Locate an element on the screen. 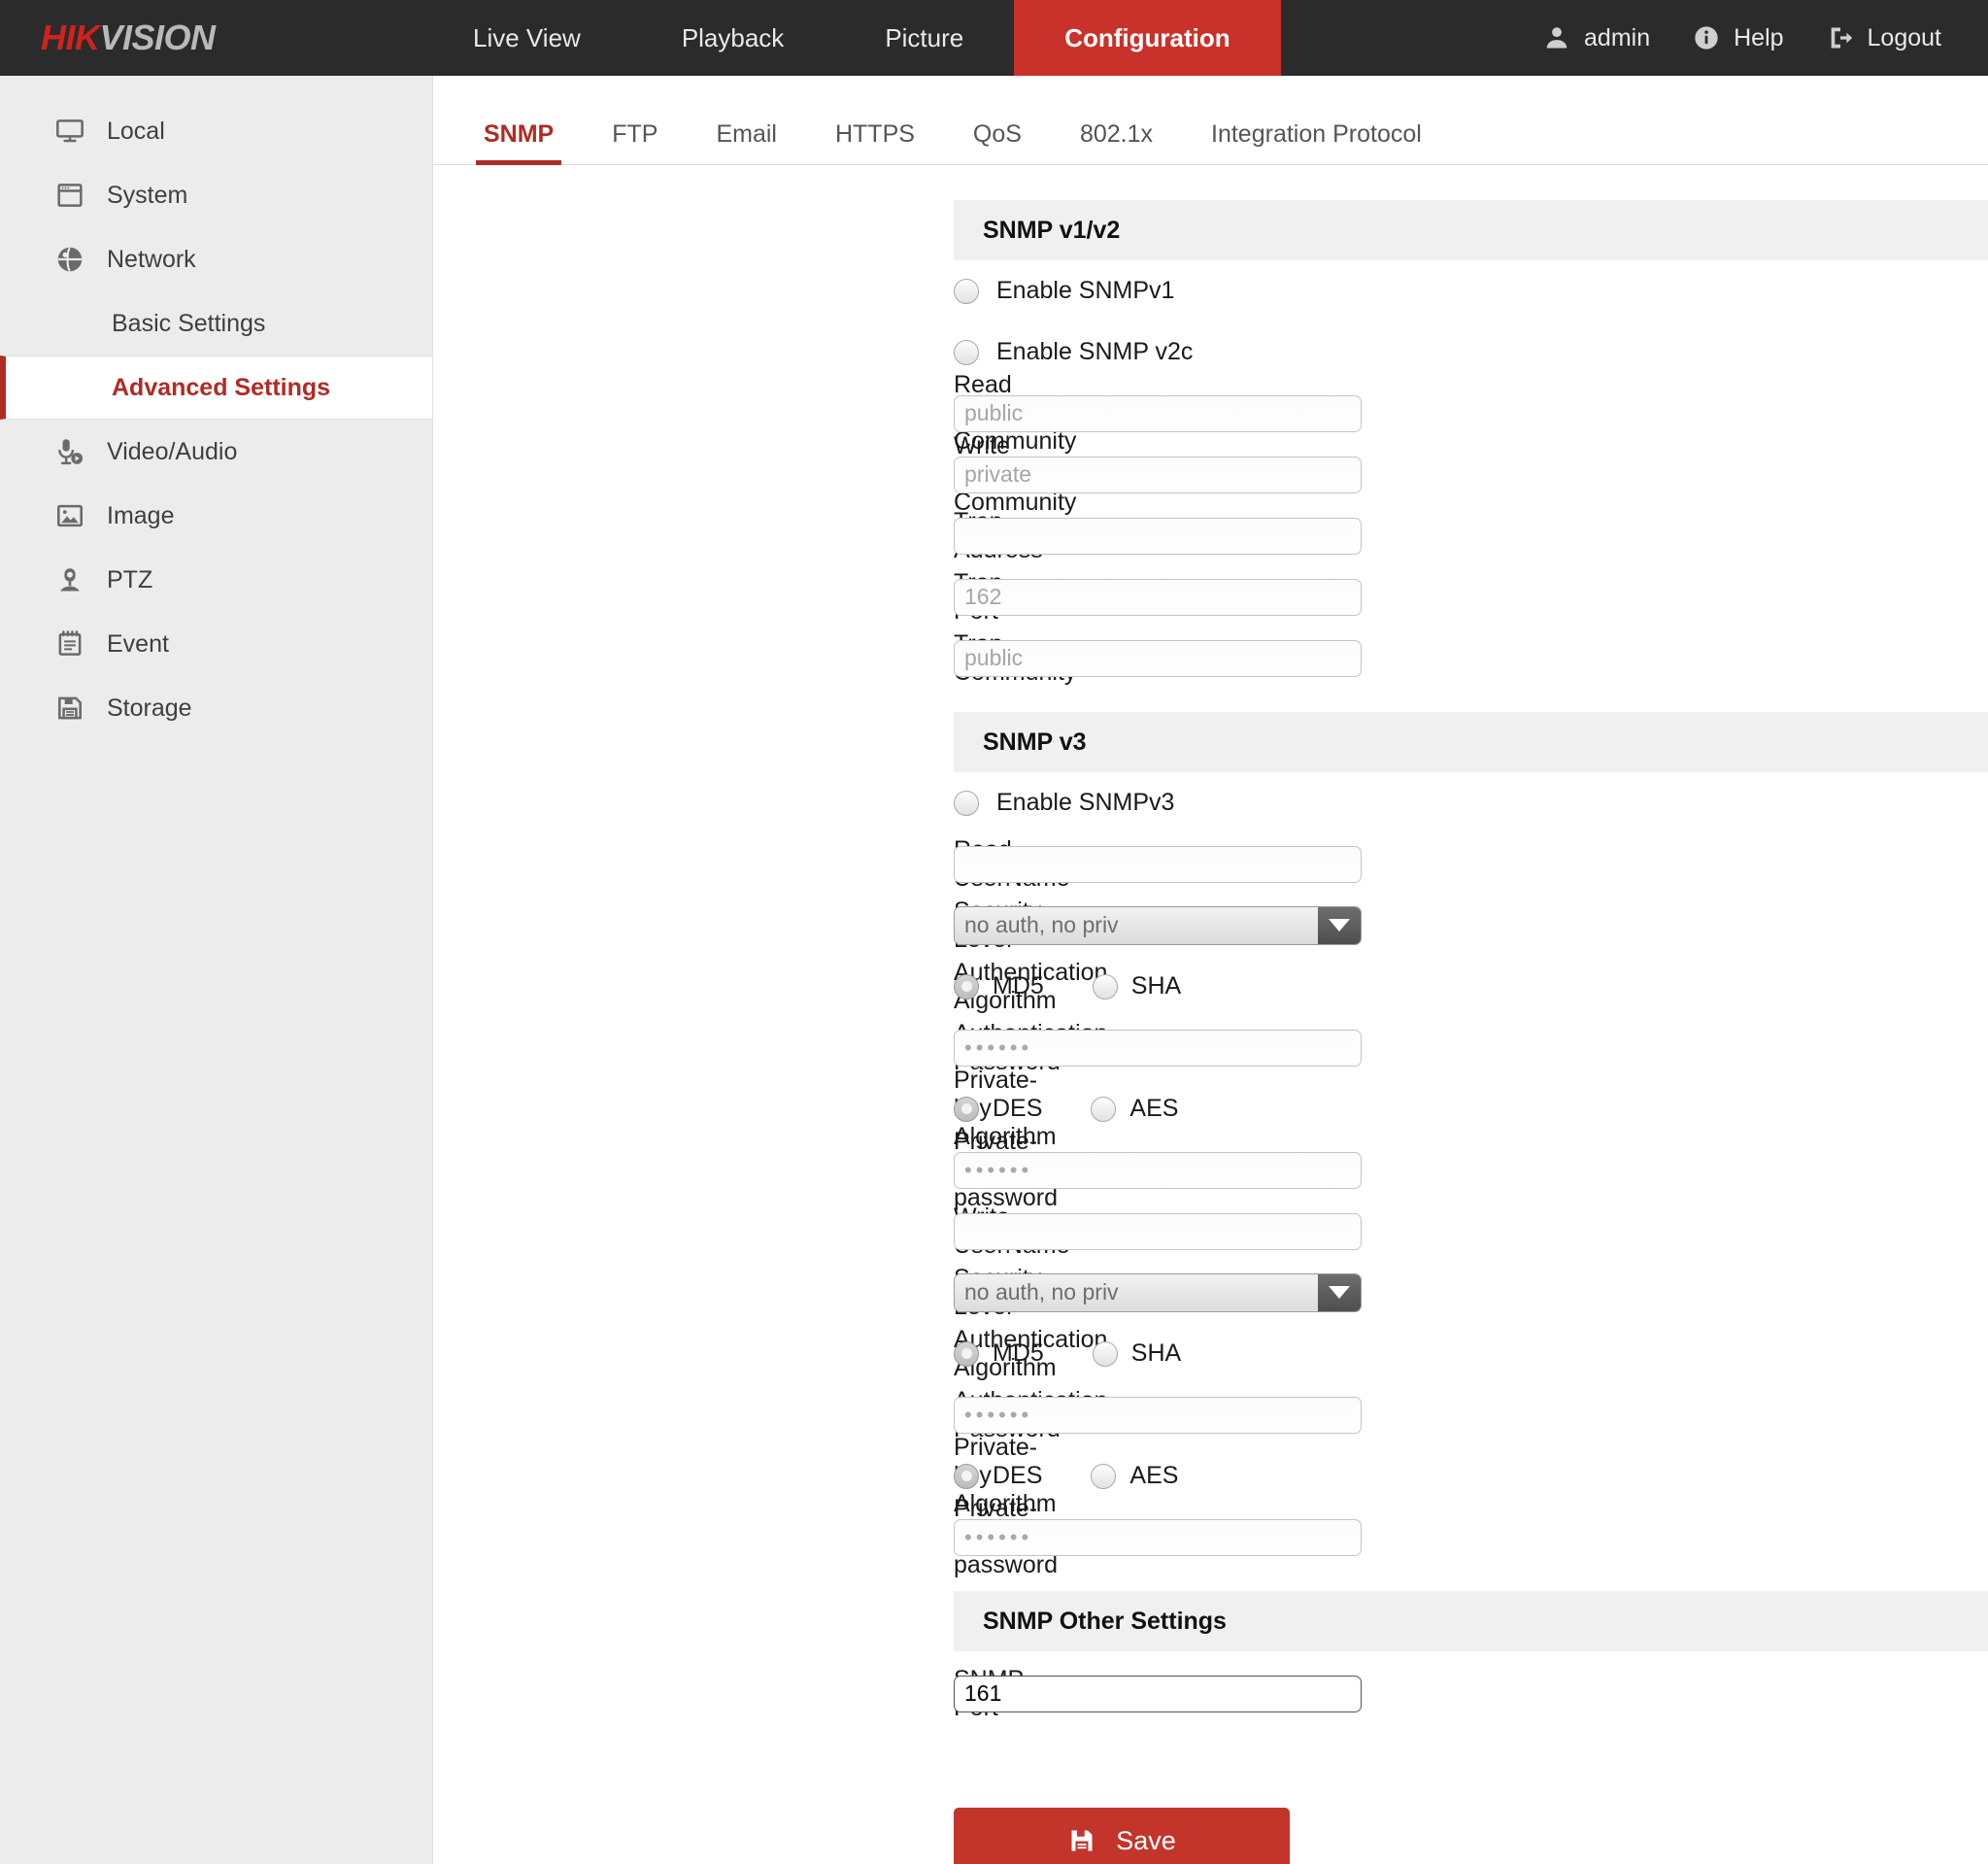 The height and width of the screenshot is (1864, 1988). read-auth-sha-radio is located at coordinates (1105, 986).